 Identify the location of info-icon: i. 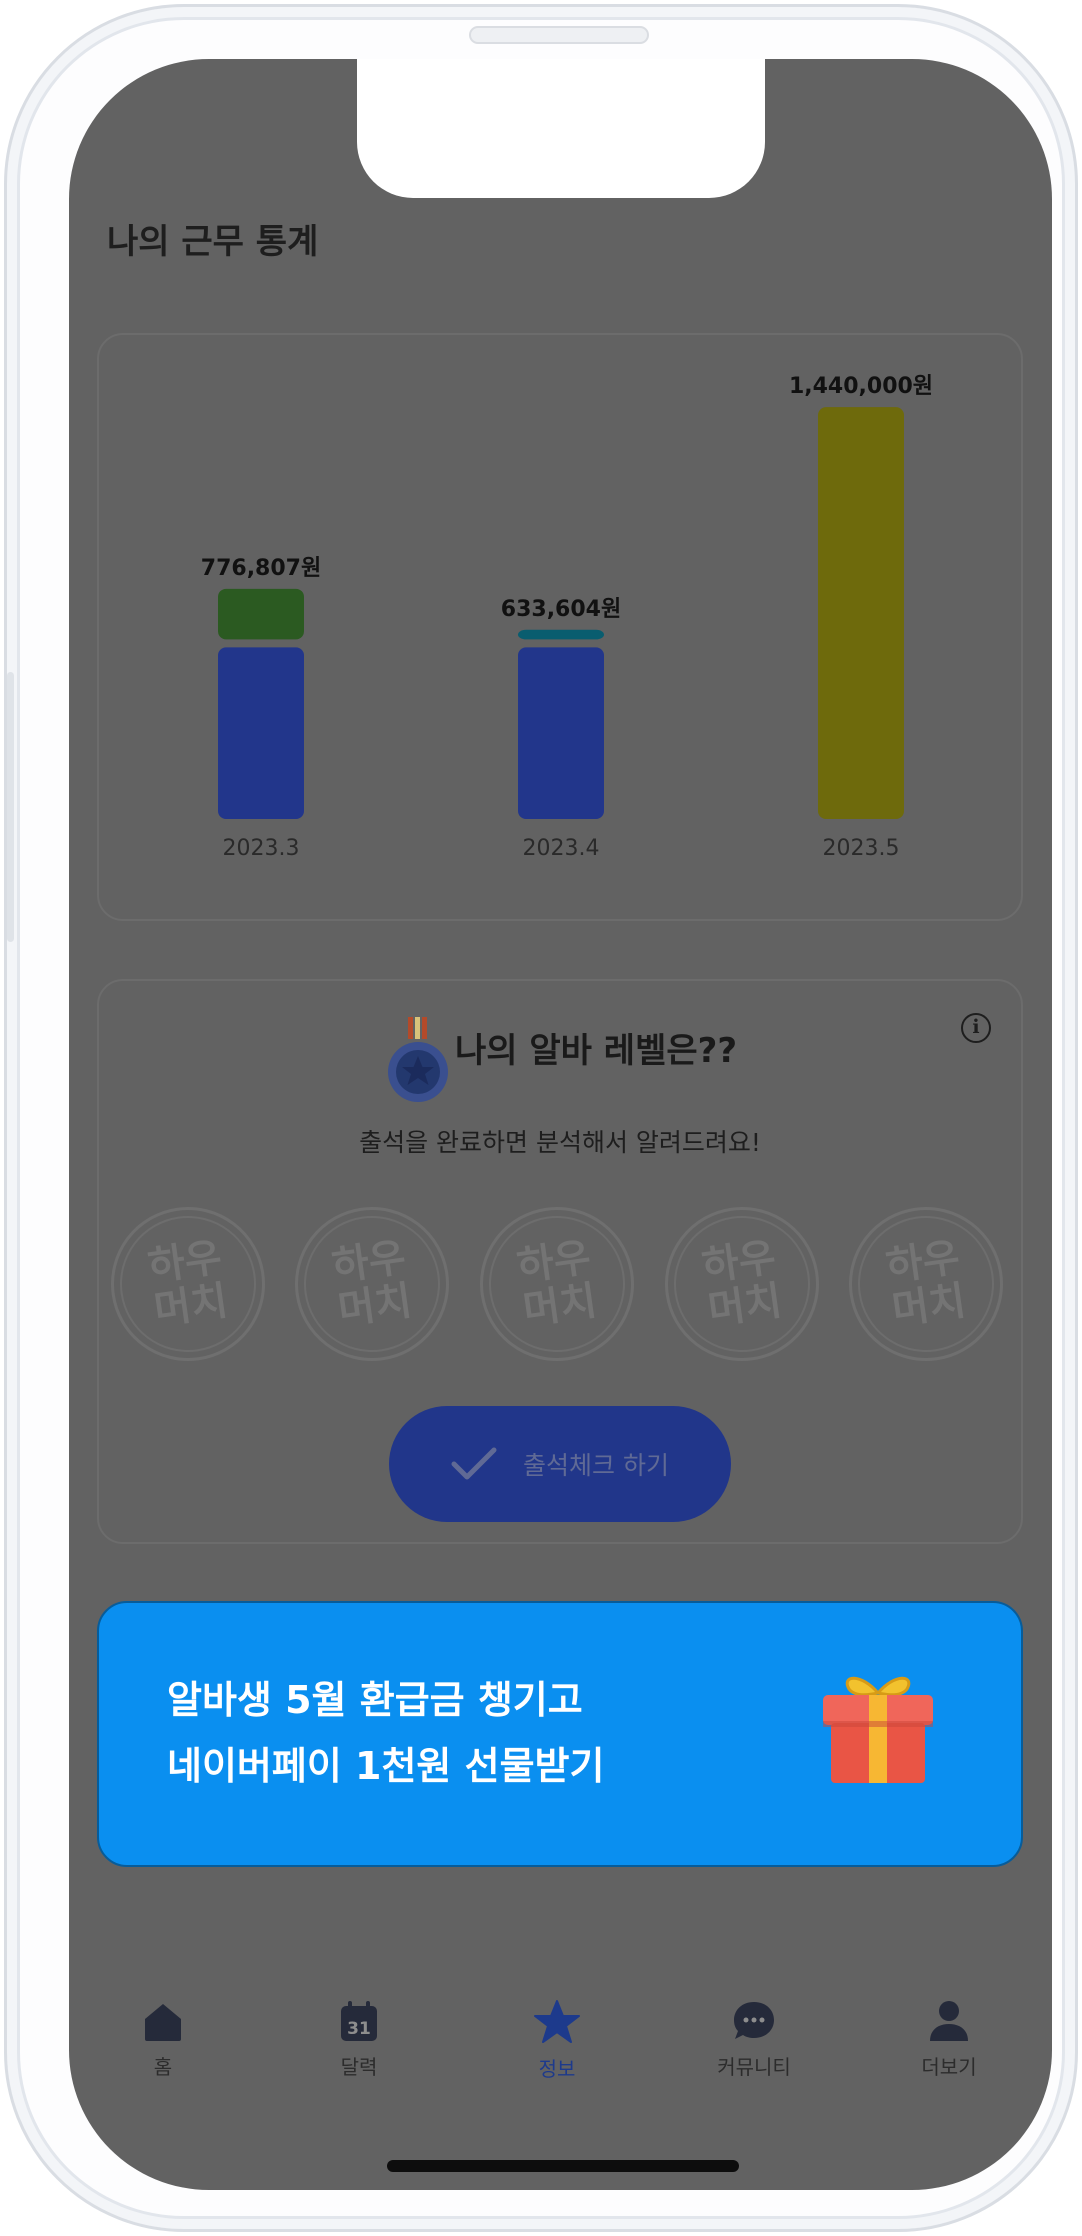
(976, 1028).